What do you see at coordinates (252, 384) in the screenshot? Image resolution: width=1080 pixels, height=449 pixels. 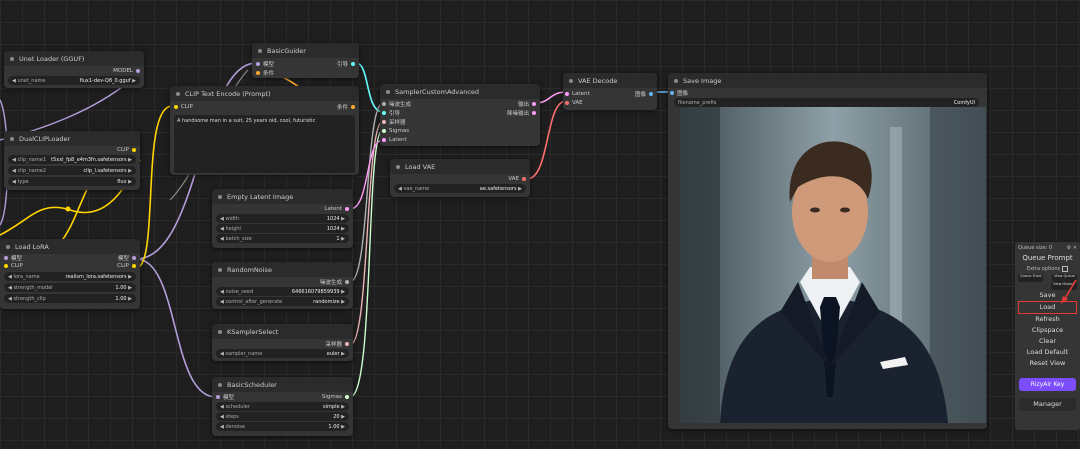 I see `node-title: BasicScheduler` at bounding box center [252, 384].